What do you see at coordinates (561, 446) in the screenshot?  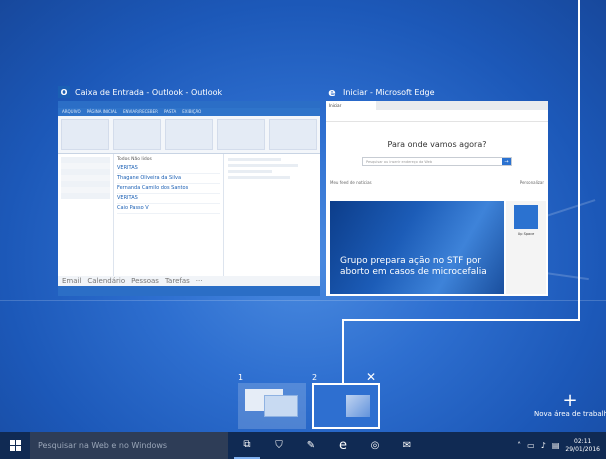 I see `system-tray: ˄ ▭ ♪ ▤ 02:11 29/01/2016` at bounding box center [561, 446].